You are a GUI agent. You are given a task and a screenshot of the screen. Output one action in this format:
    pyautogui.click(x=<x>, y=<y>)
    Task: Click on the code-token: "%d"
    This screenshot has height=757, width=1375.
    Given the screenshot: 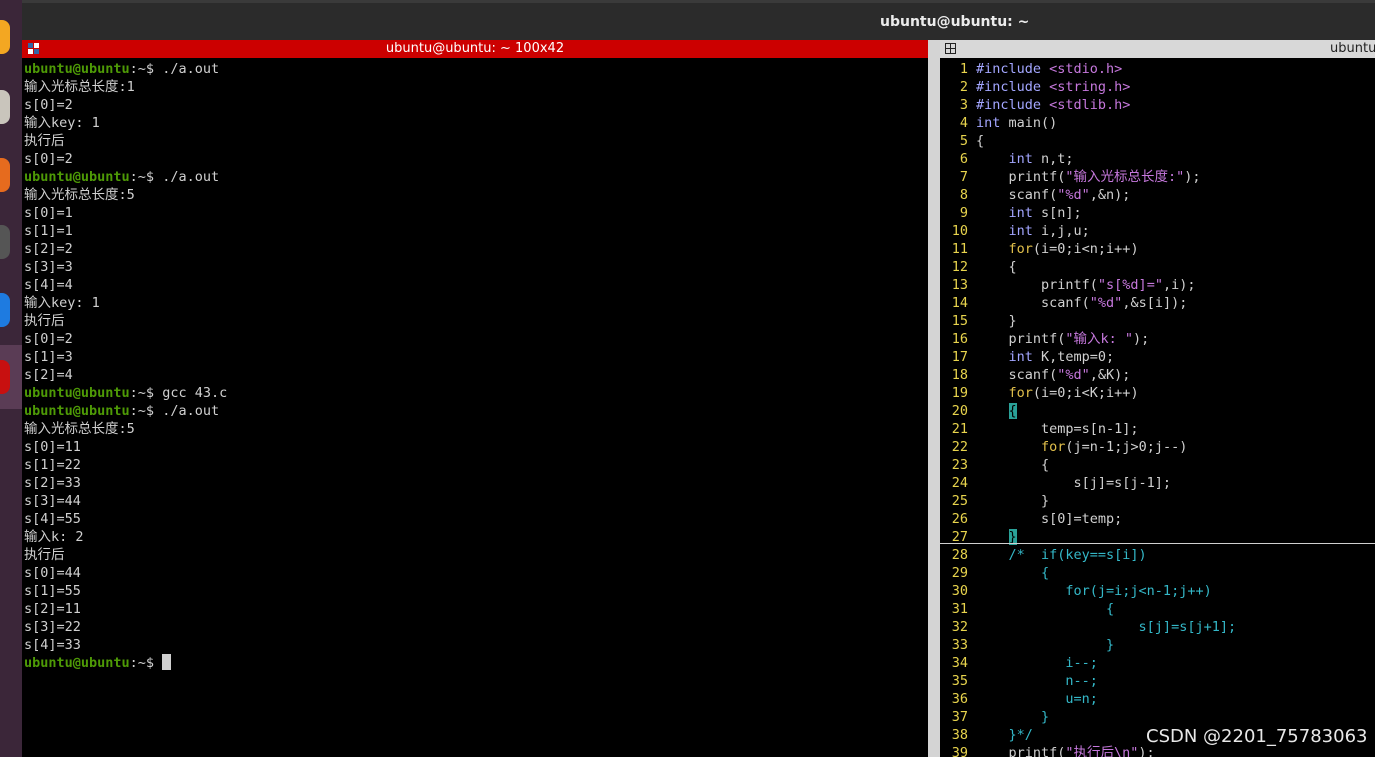 What is the action you would take?
    pyautogui.click(x=1073, y=375)
    